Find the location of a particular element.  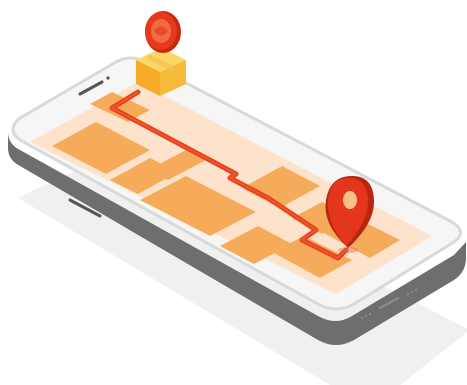

badge-icon is located at coordinates (163, 32).